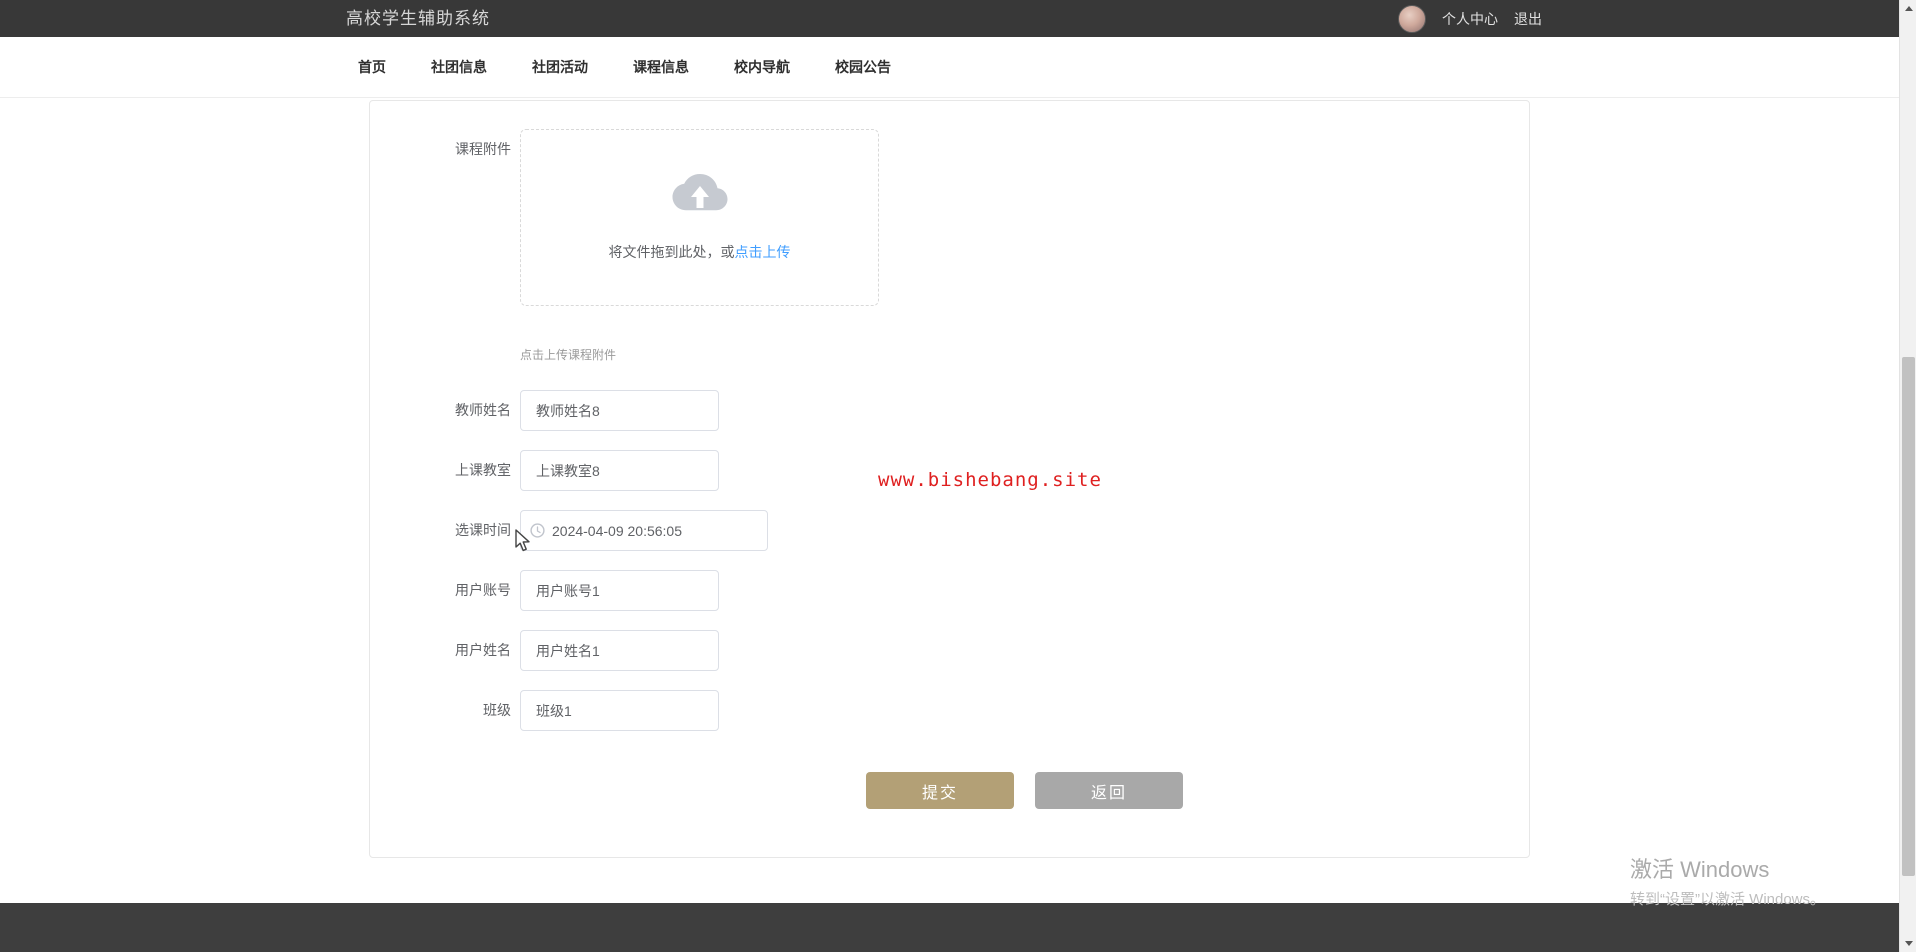  Describe the element at coordinates (1908, 943) in the screenshot. I see `scroll-down-arrow` at that location.